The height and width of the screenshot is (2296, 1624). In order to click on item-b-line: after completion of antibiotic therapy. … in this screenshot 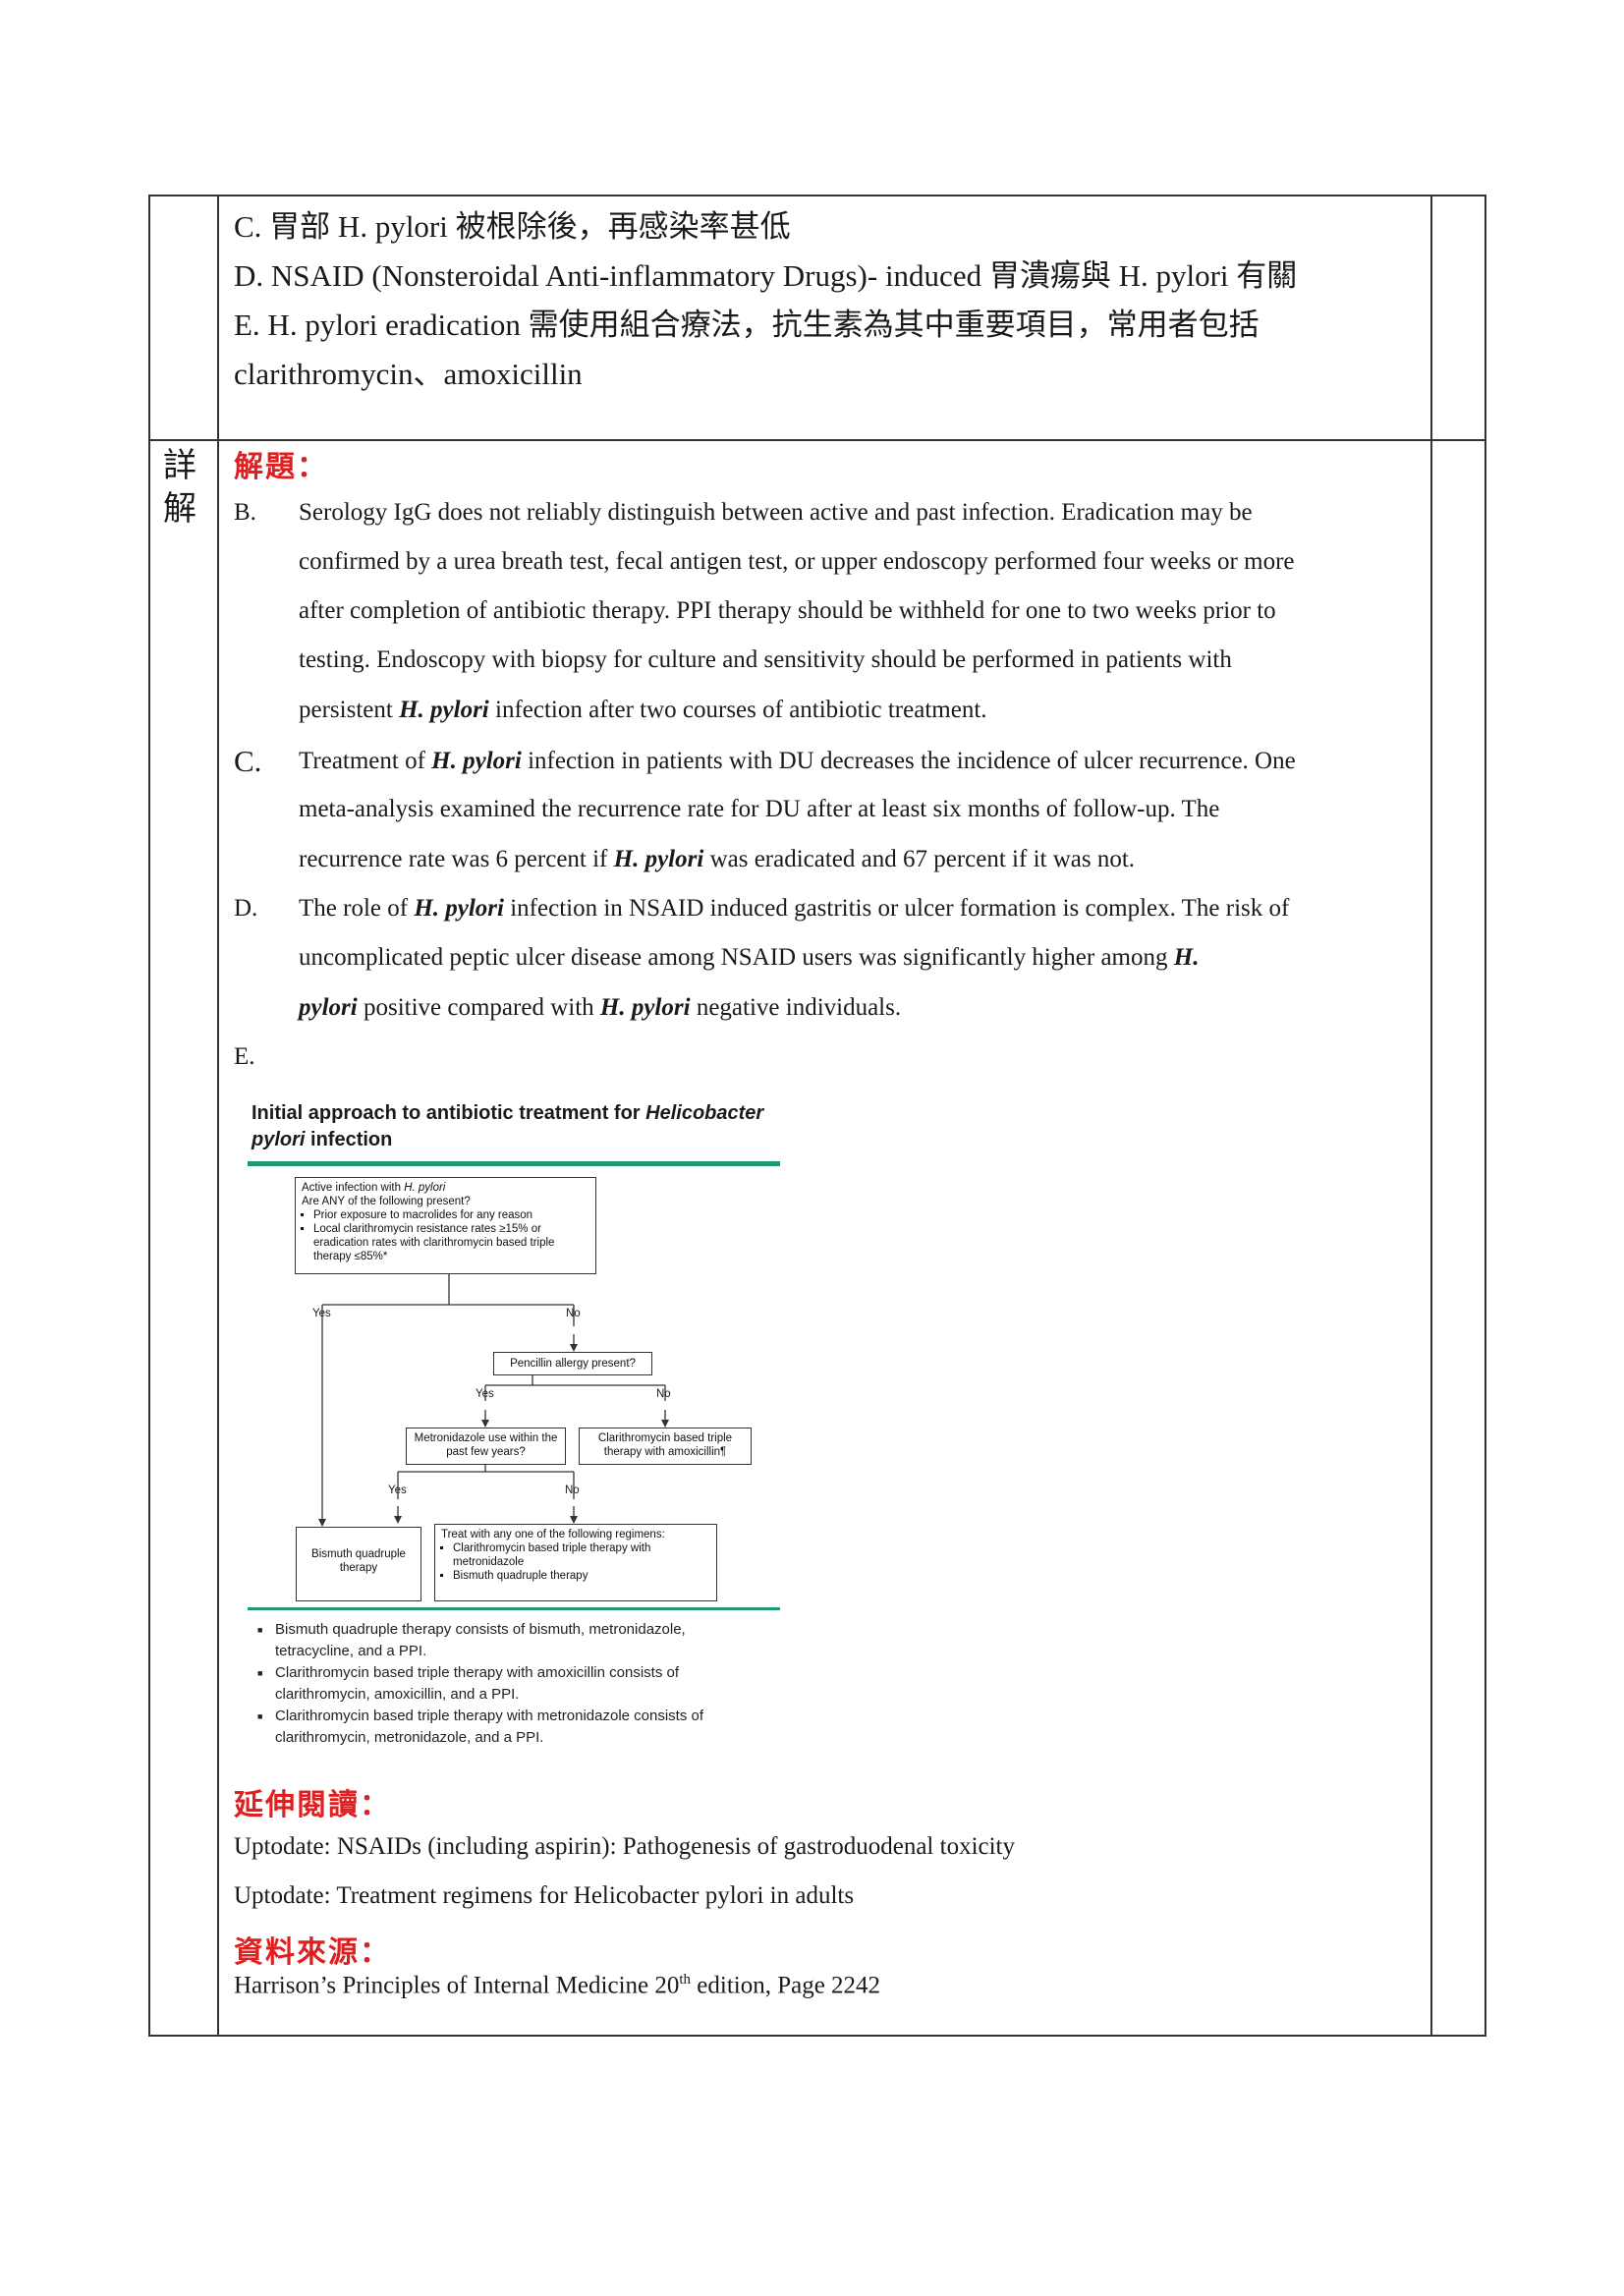, I will do `click(787, 610)`.